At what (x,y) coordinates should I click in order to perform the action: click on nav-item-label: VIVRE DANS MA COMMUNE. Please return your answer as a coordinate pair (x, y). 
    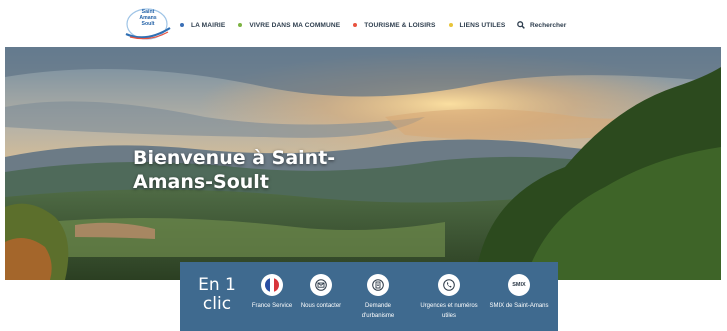
    Looking at the image, I should click on (295, 25).